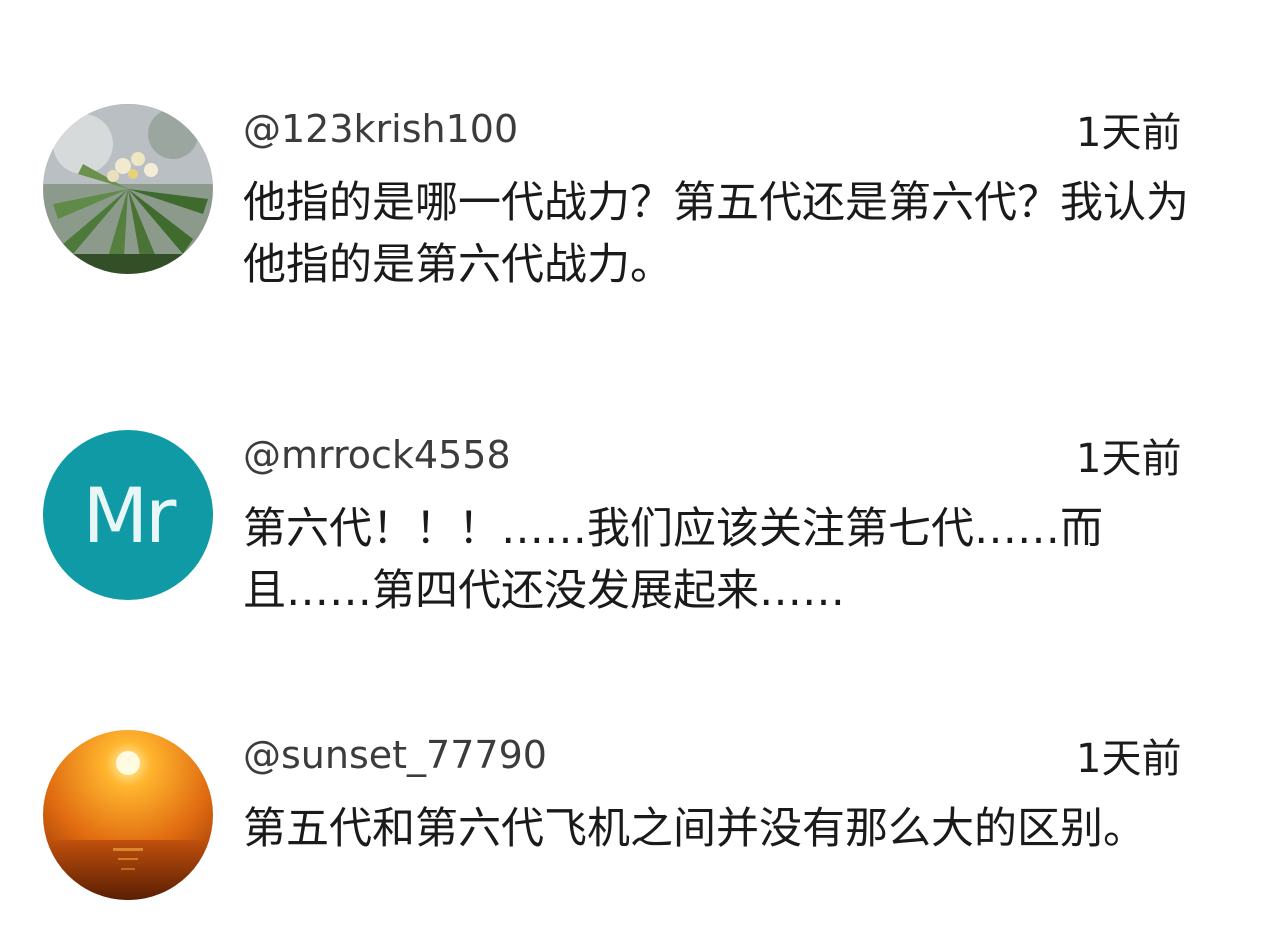  I want to click on sunset-photo-icon, so click(128, 815).